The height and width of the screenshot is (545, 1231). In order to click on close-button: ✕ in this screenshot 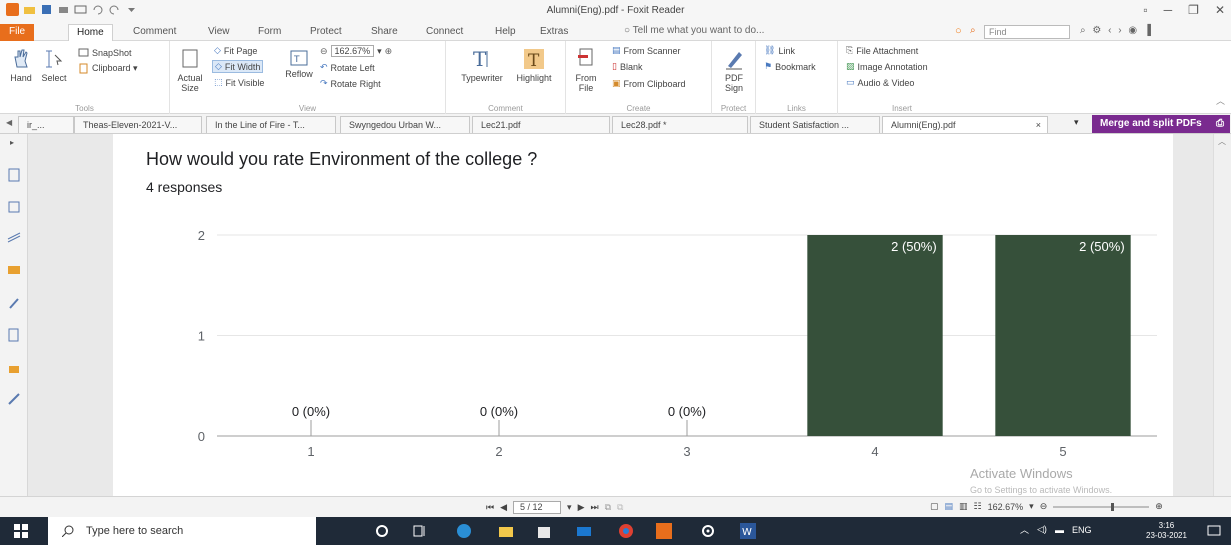, I will do `click(1220, 10)`.